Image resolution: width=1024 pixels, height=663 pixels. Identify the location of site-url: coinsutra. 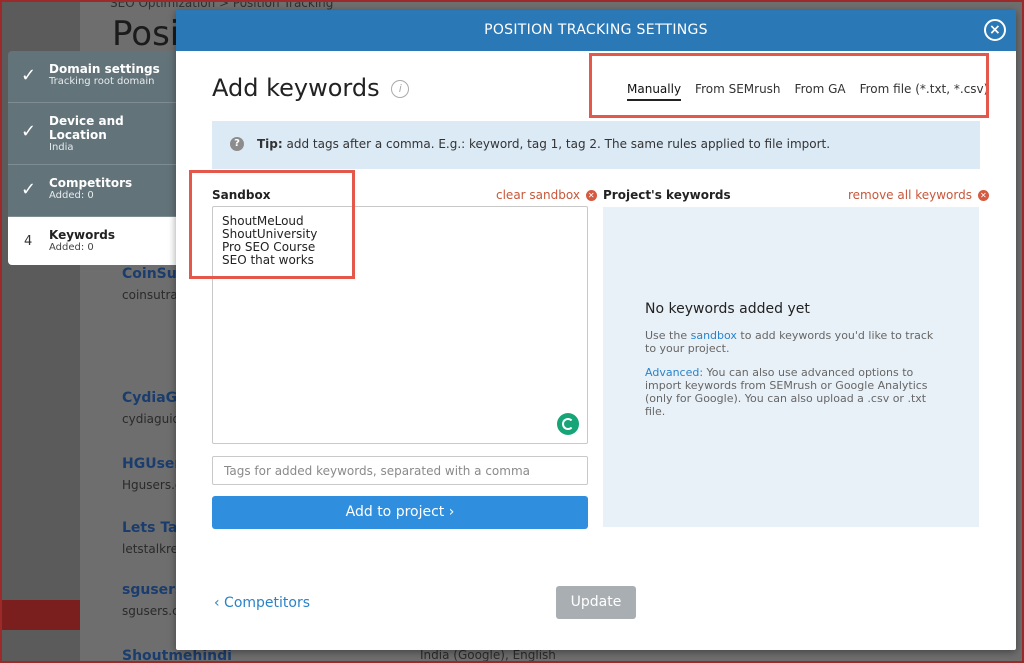
(150, 295).